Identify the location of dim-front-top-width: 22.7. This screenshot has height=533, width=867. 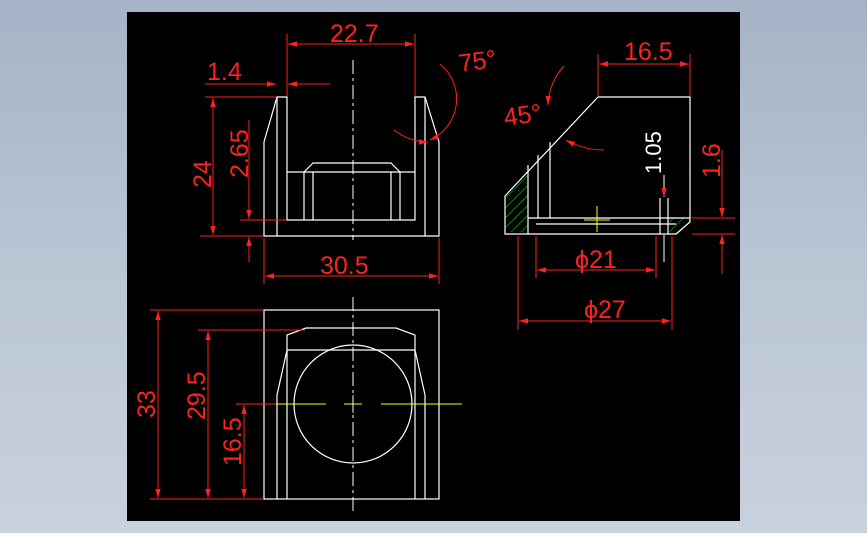
(354, 34).